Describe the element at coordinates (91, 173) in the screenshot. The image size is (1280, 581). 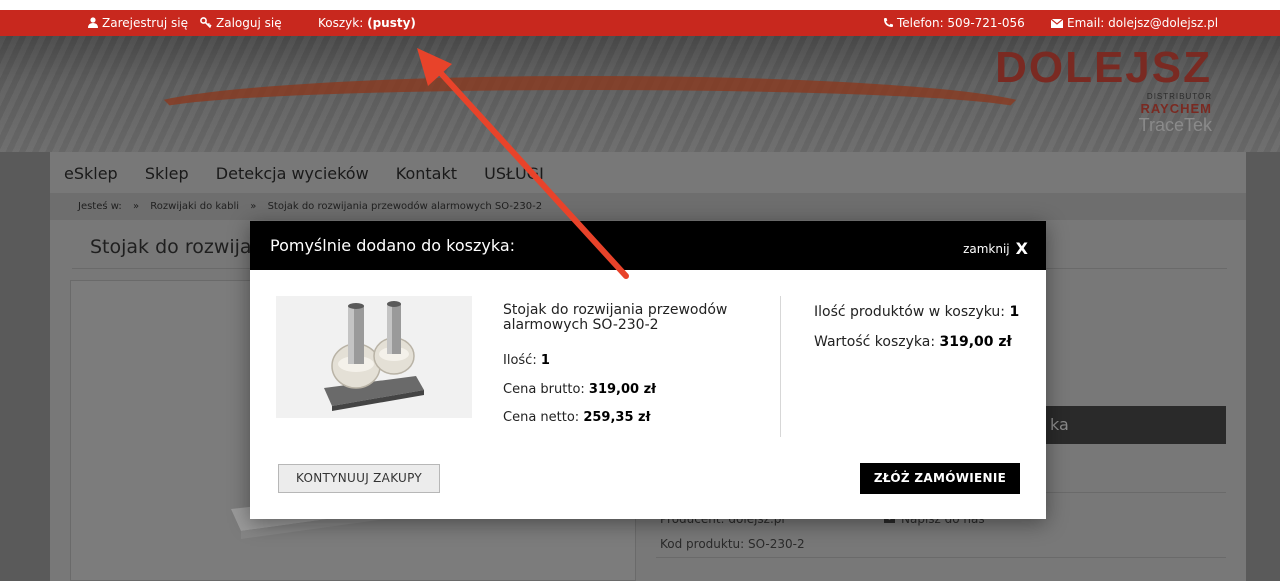
I see `nav-item-esklep: eSklep` at that location.